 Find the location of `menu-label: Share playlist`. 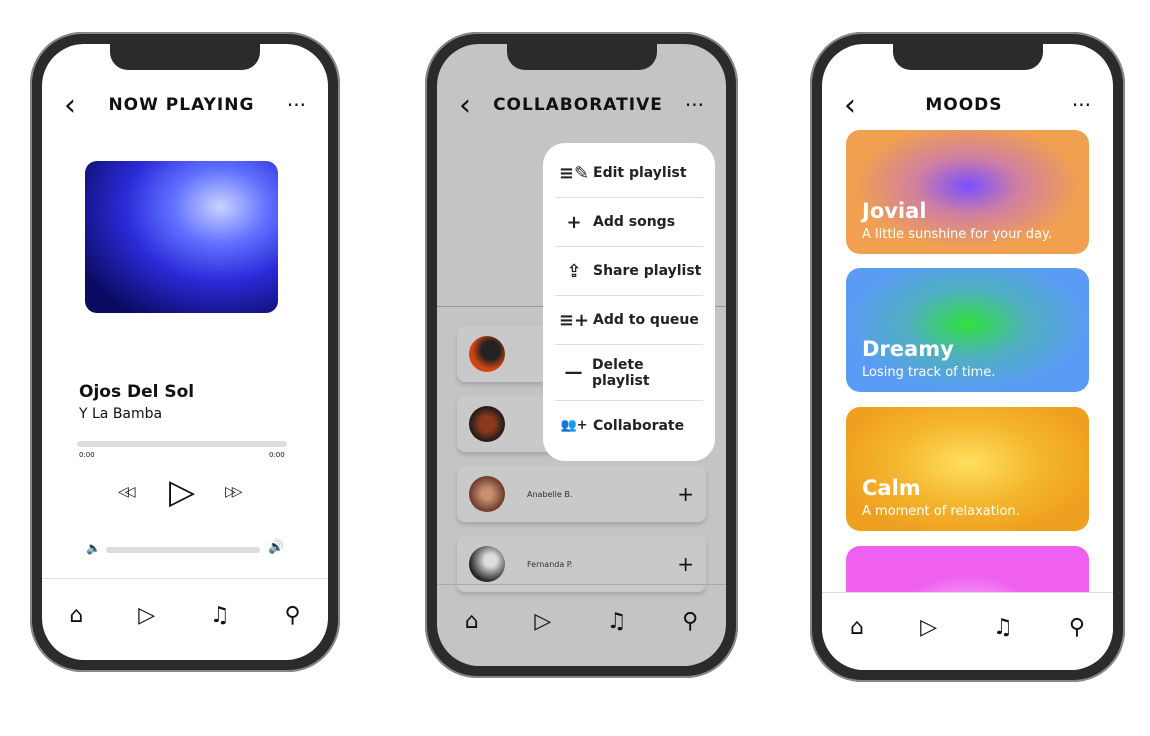

menu-label: Share playlist is located at coordinates (647, 271).